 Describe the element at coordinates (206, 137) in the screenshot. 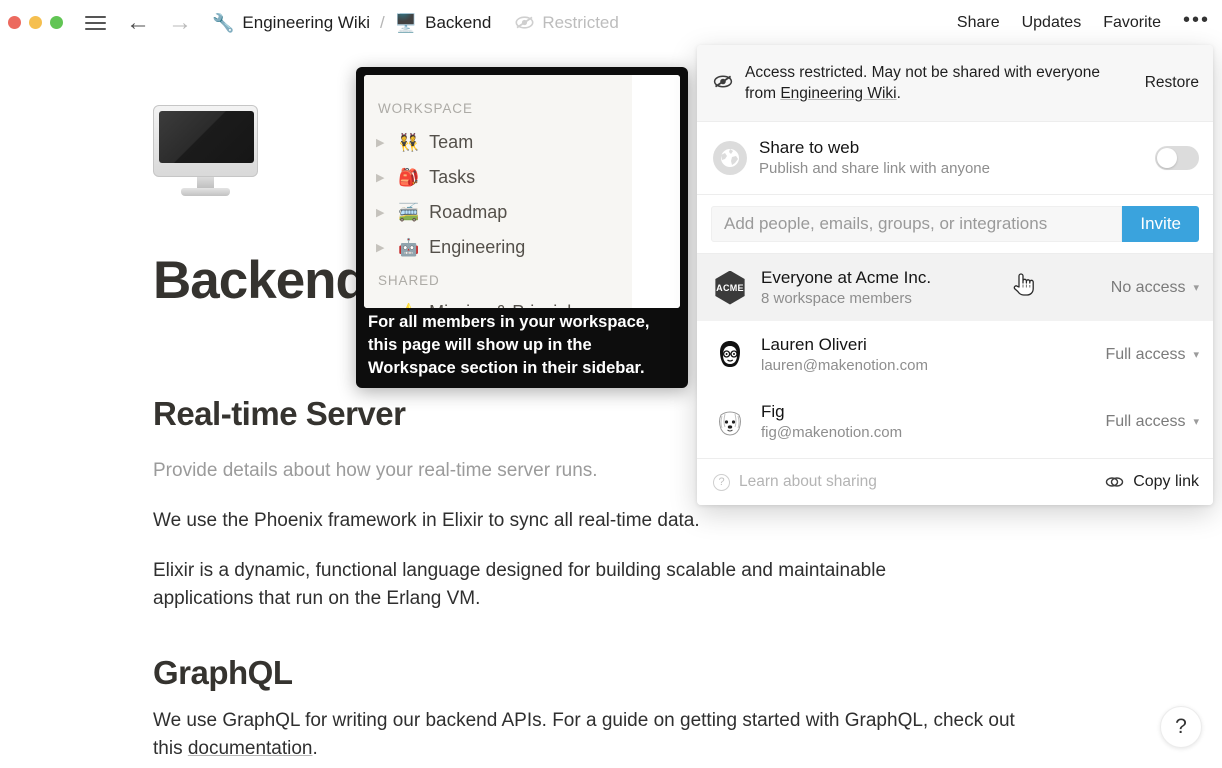

I see `monitor-screen` at that location.